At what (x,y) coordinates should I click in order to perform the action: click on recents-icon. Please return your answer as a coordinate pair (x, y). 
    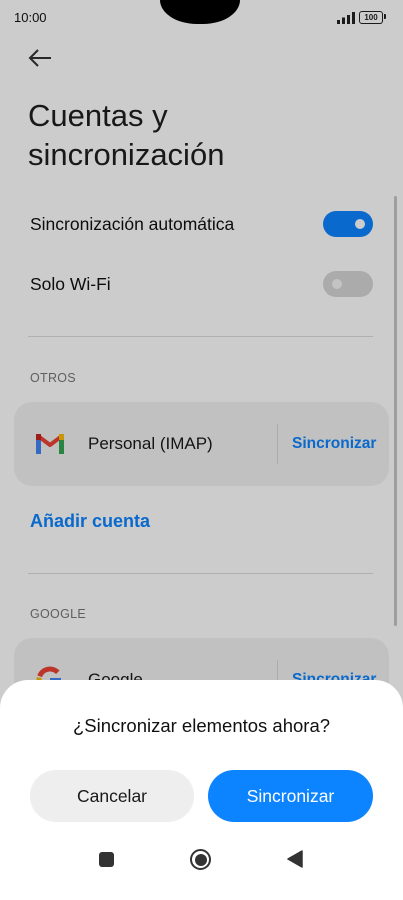
    Looking at the image, I should click on (106, 859).